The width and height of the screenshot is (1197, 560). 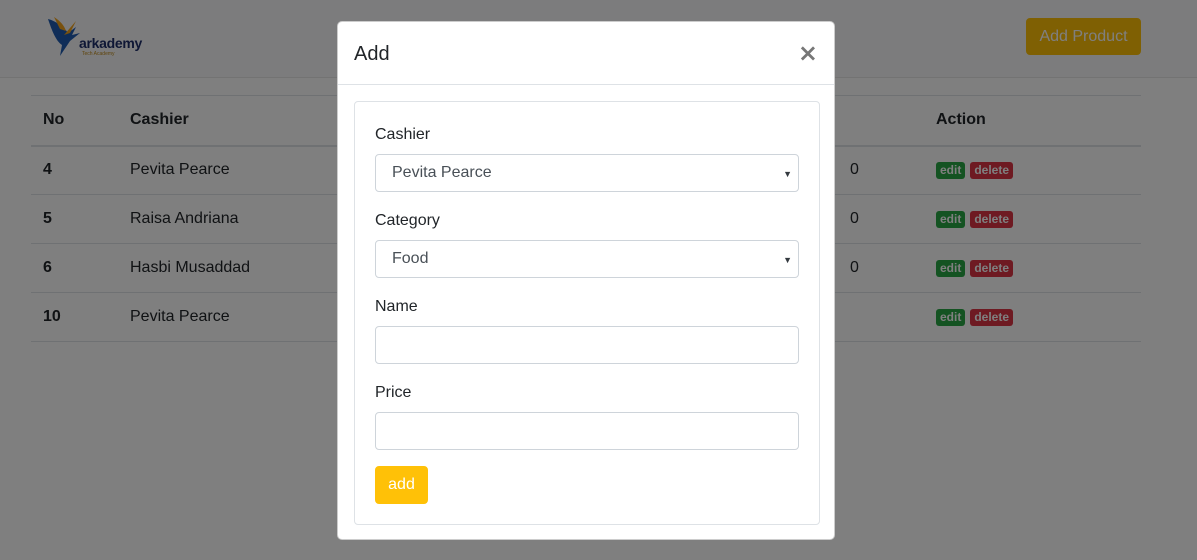 What do you see at coordinates (372, 54) in the screenshot?
I see `modal-title: Add` at bounding box center [372, 54].